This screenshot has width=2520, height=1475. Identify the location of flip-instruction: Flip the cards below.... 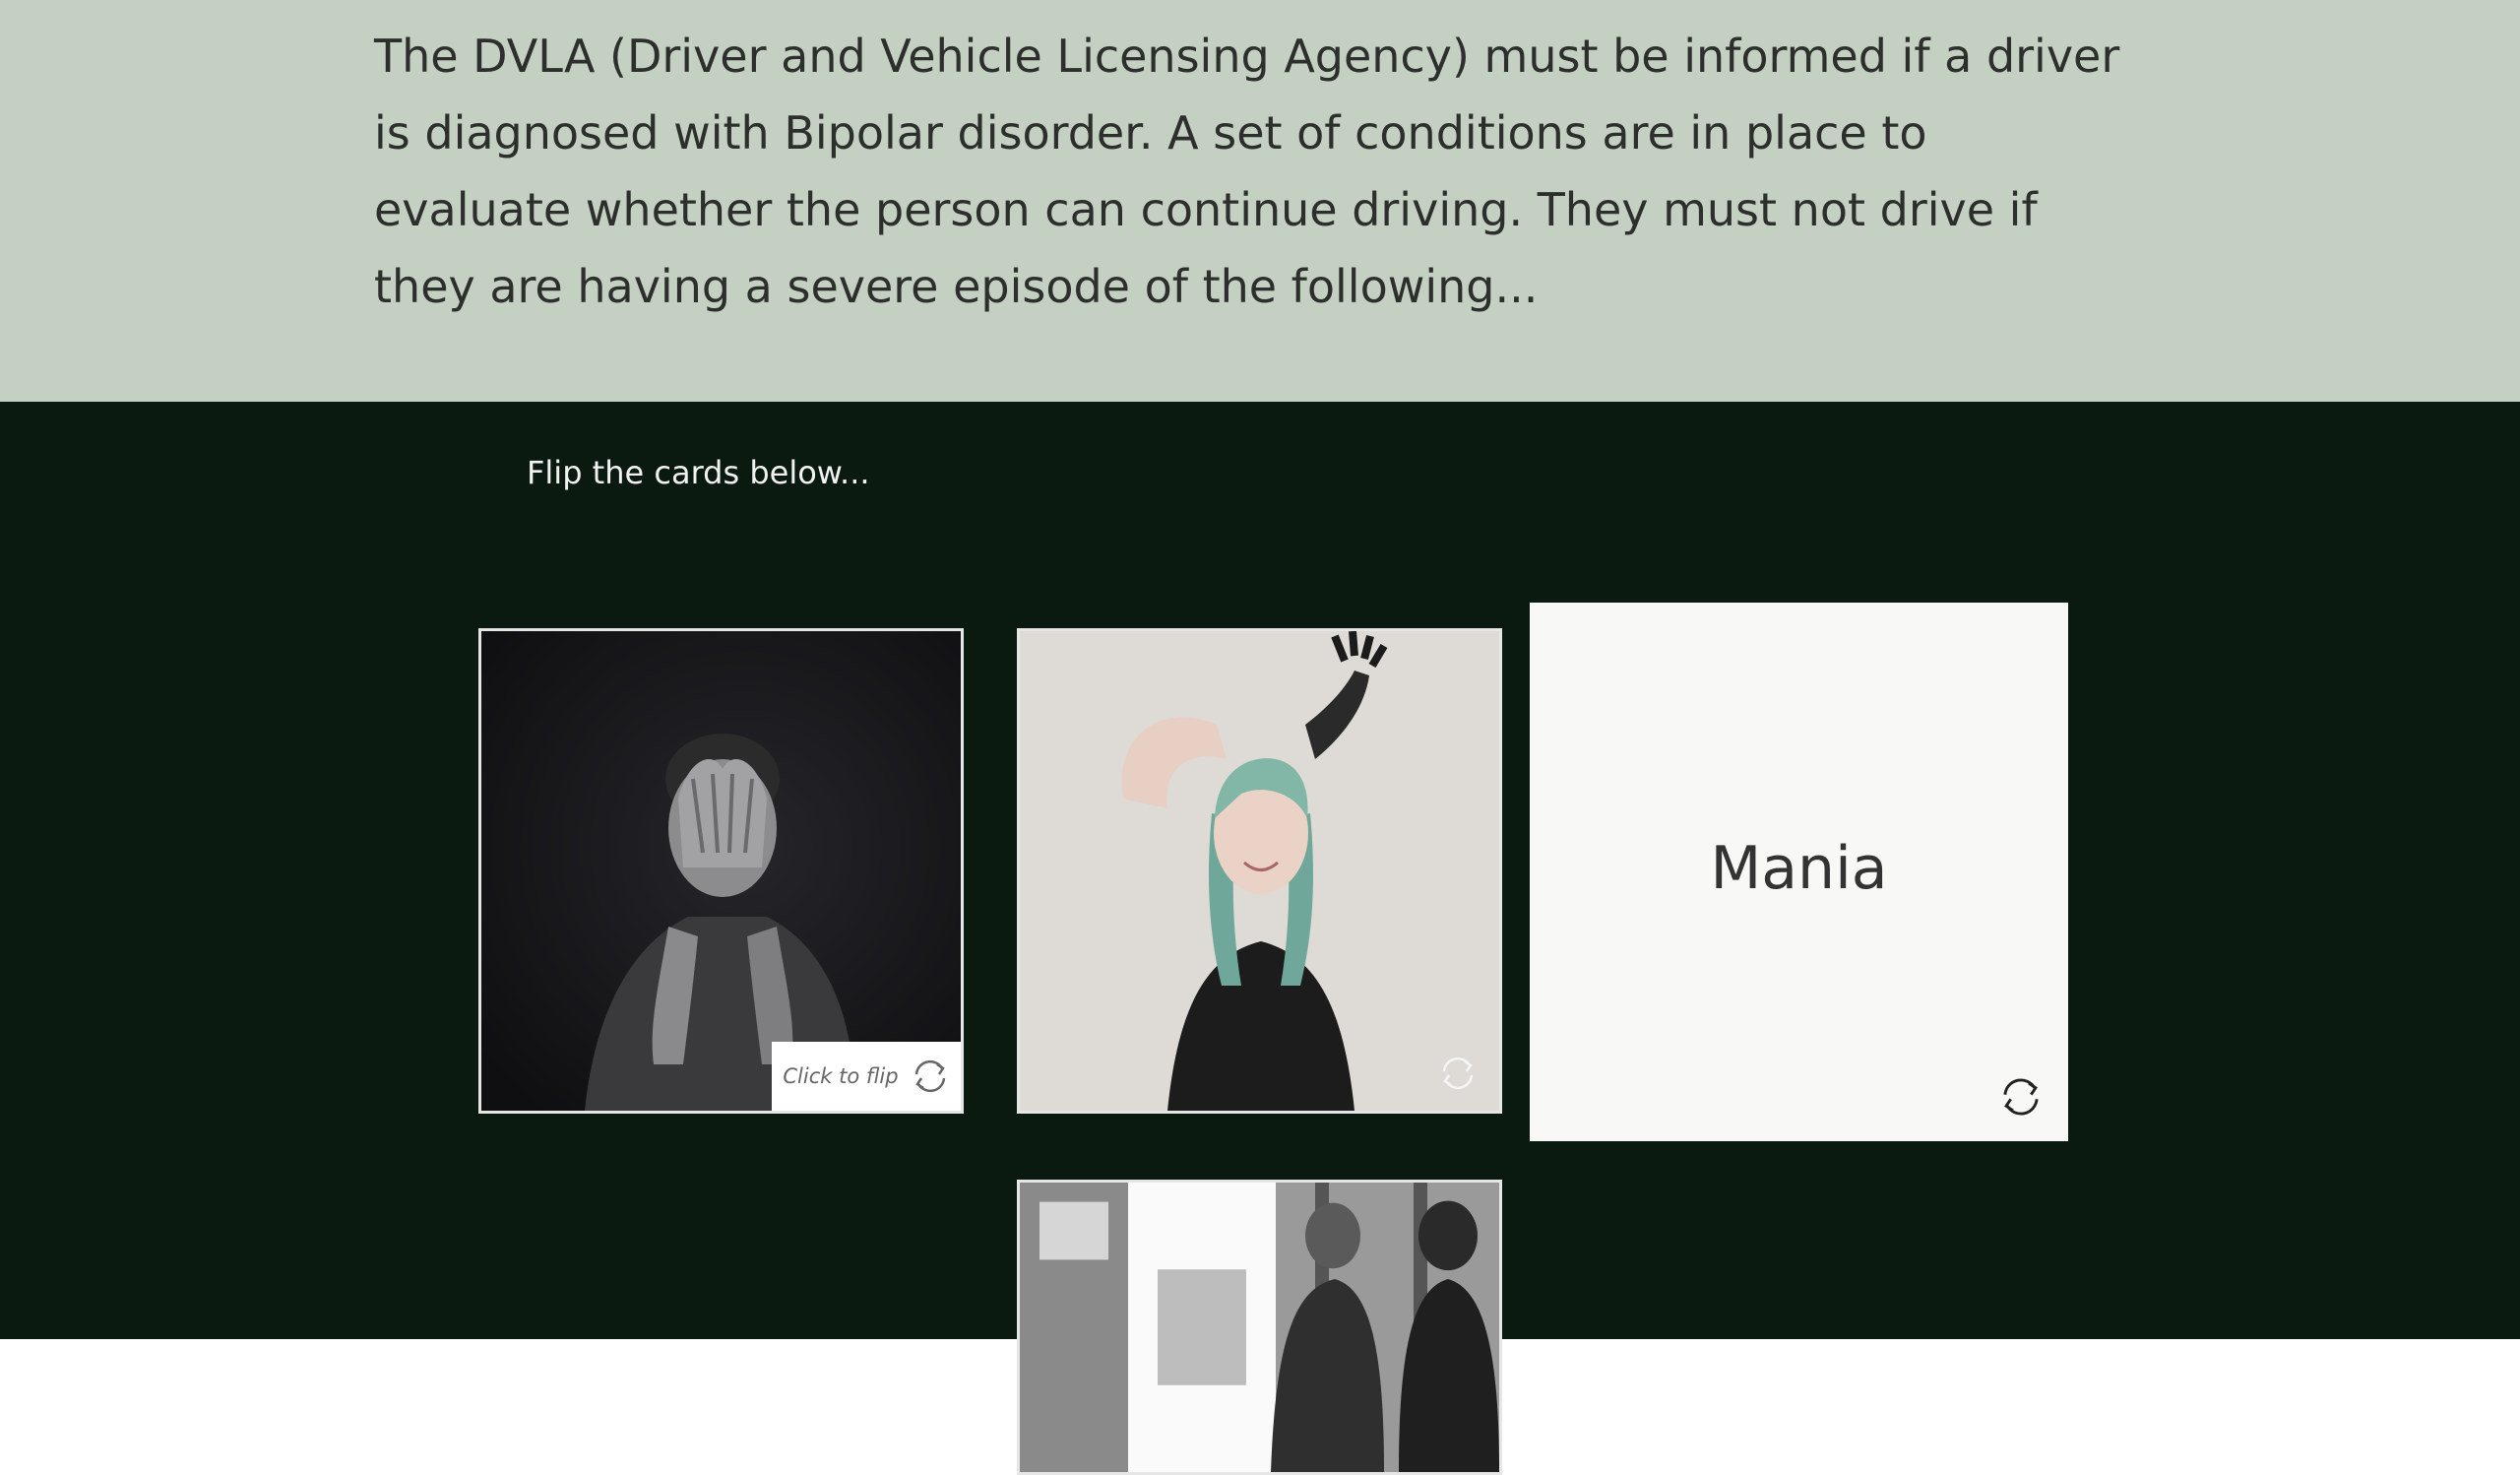
(698, 472).